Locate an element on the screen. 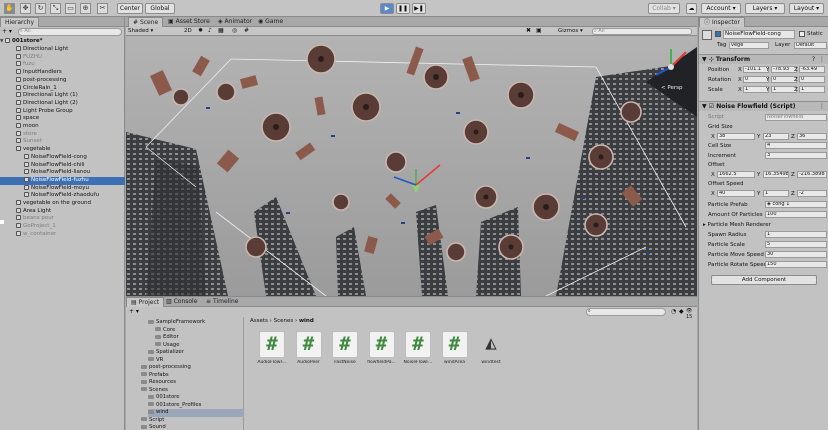  hierarchy-item: vegetable on the ground is located at coordinates (62, 204).